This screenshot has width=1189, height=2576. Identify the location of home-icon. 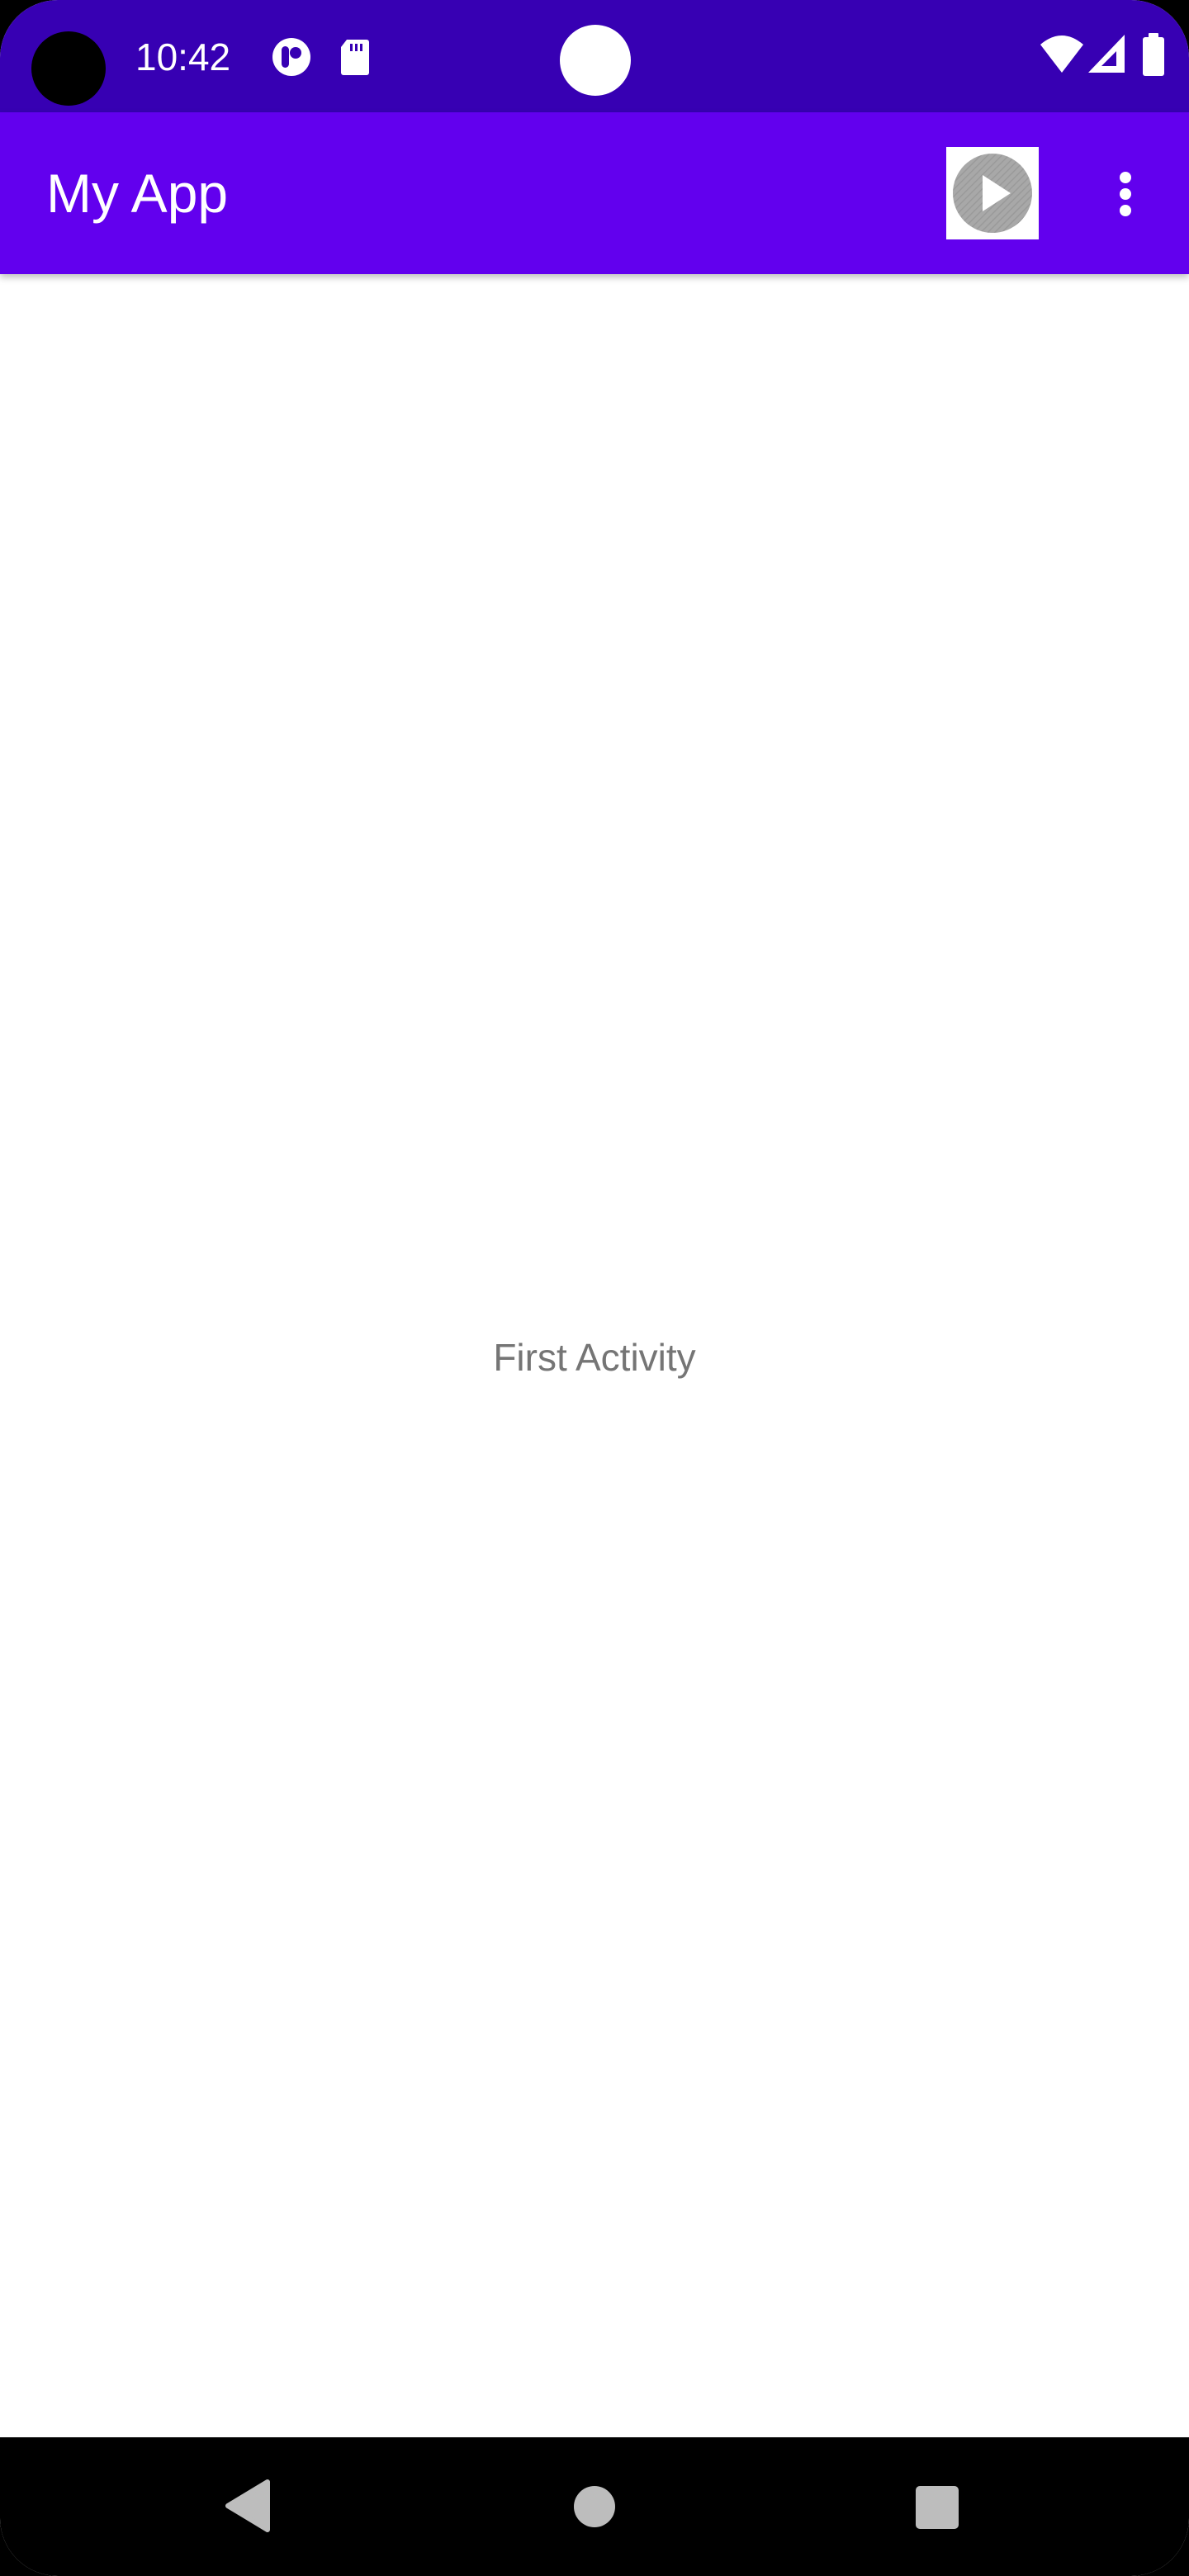
(594, 2506).